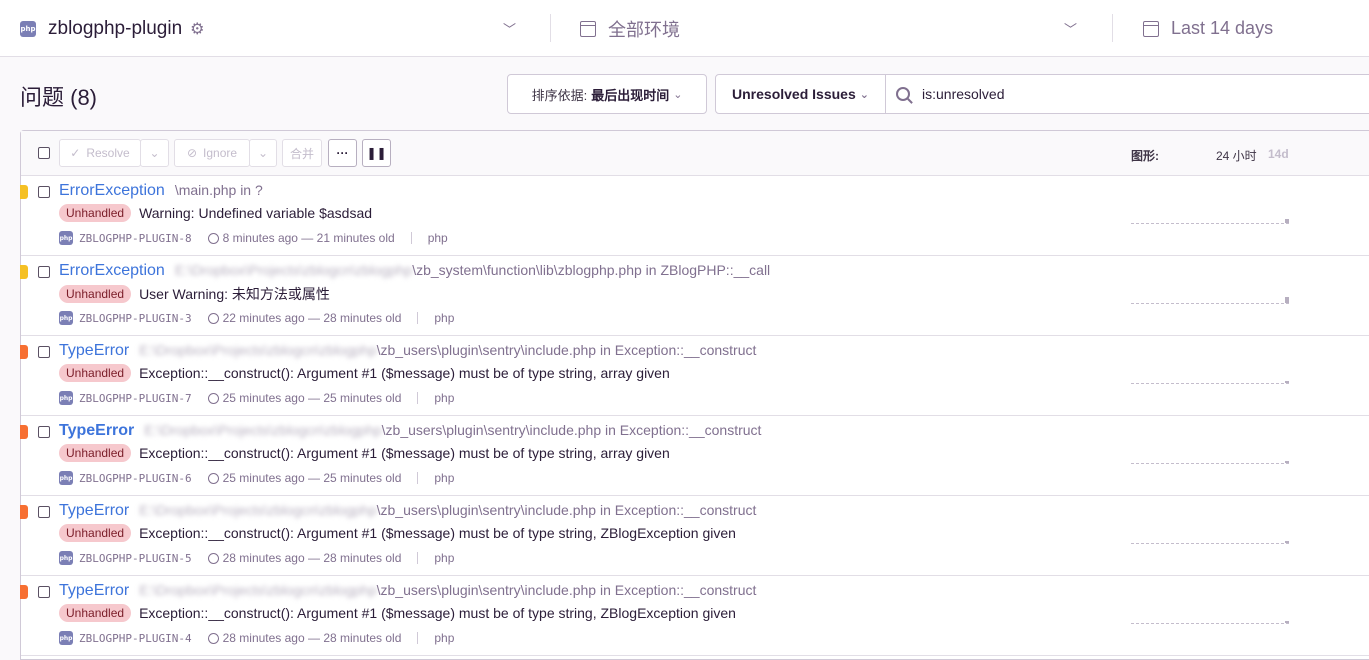 The image size is (1369, 660). Describe the element at coordinates (256, 213) in the screenshot. I see `issue-message: Warning: Undefined variable $asdsad` at that location.